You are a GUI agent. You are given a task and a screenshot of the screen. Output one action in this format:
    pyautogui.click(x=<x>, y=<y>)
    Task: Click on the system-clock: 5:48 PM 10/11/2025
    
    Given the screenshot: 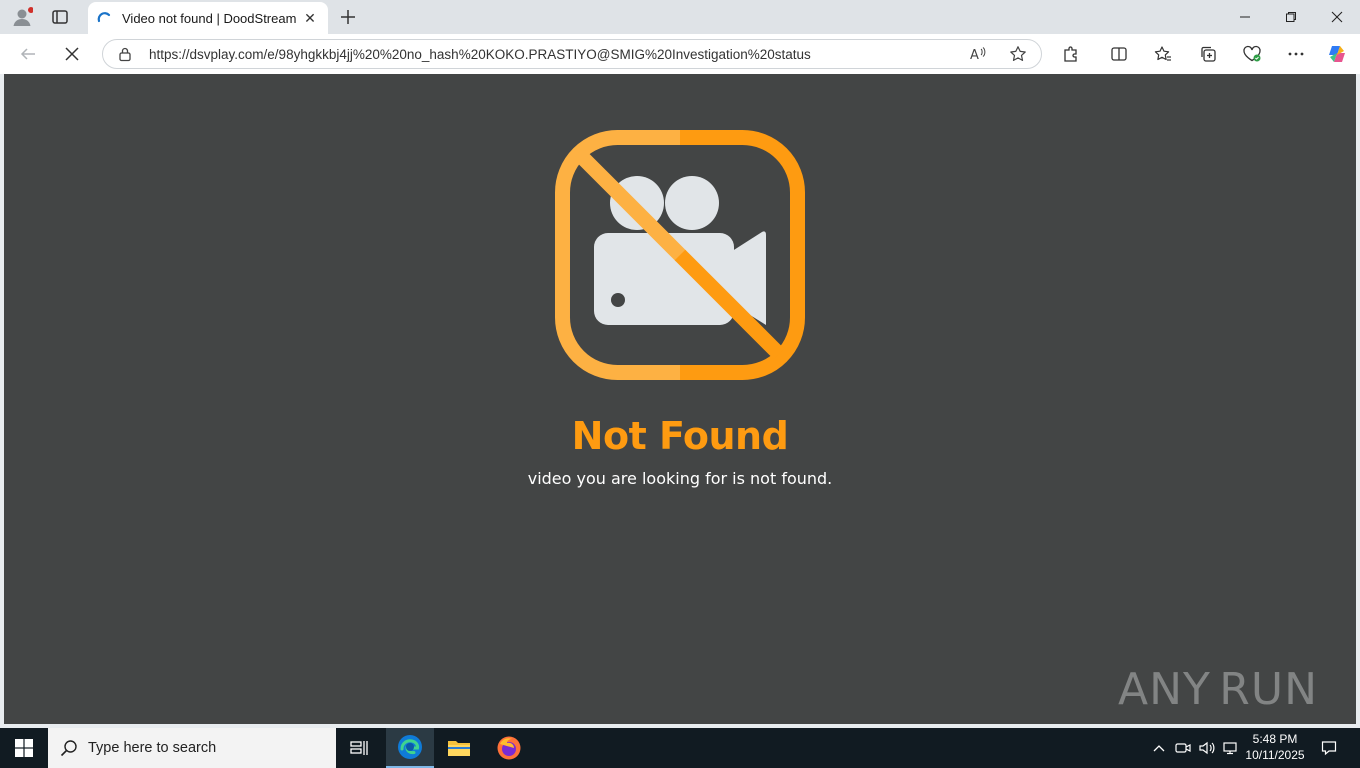 What is the action you would take?
    pyautogui.click(x=1275, y=747)
    